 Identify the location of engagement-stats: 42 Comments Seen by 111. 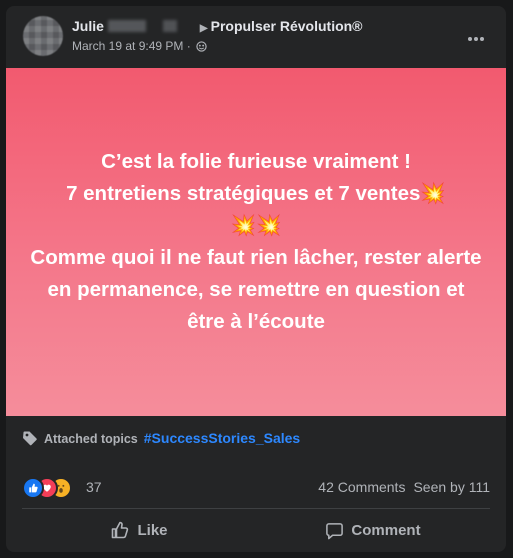
(404, 487).